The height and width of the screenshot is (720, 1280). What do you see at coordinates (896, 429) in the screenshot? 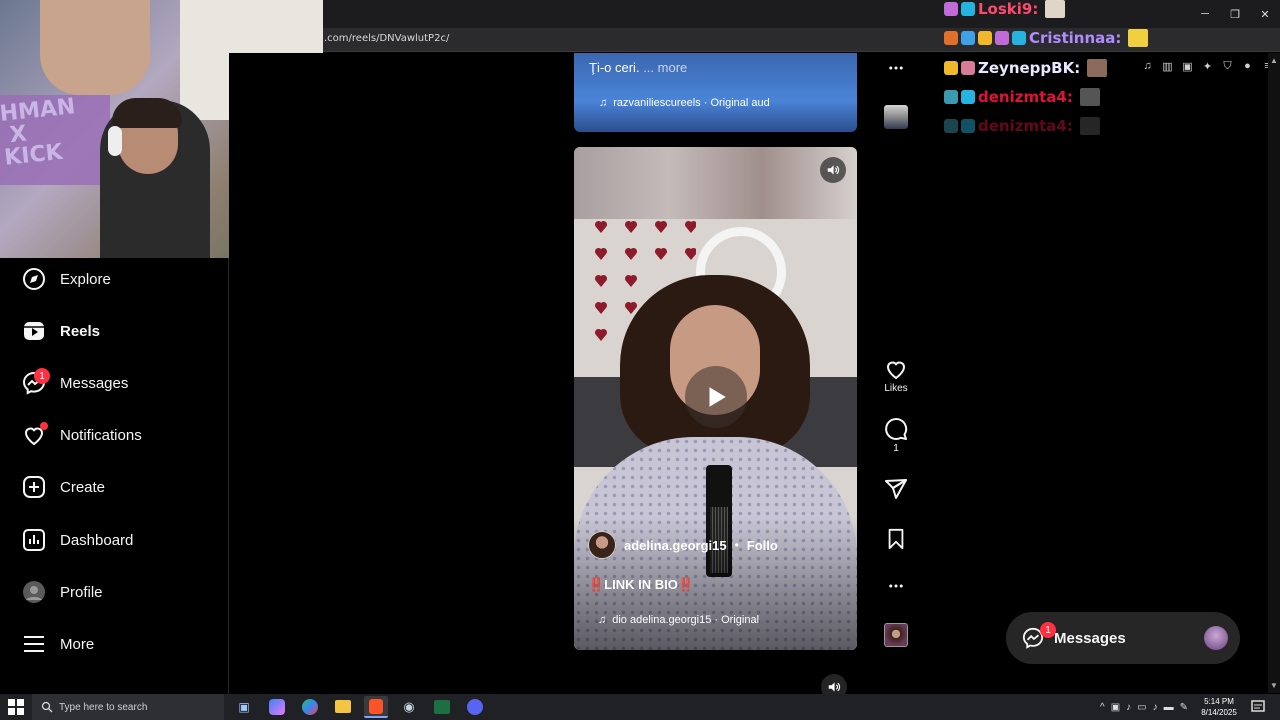
I see `comment-icon` at bounding box center [896, 429].